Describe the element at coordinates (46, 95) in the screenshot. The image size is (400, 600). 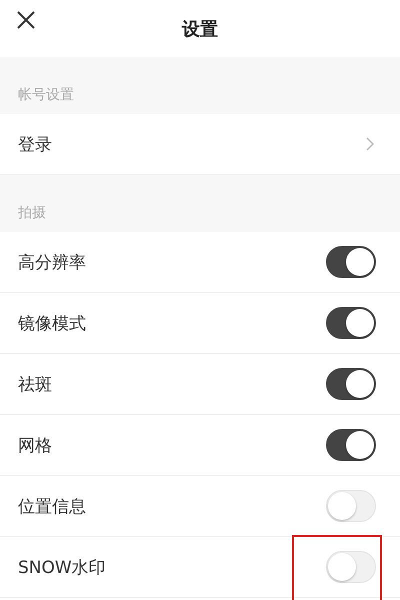
I see `section-title: 帐号设置` at that location.